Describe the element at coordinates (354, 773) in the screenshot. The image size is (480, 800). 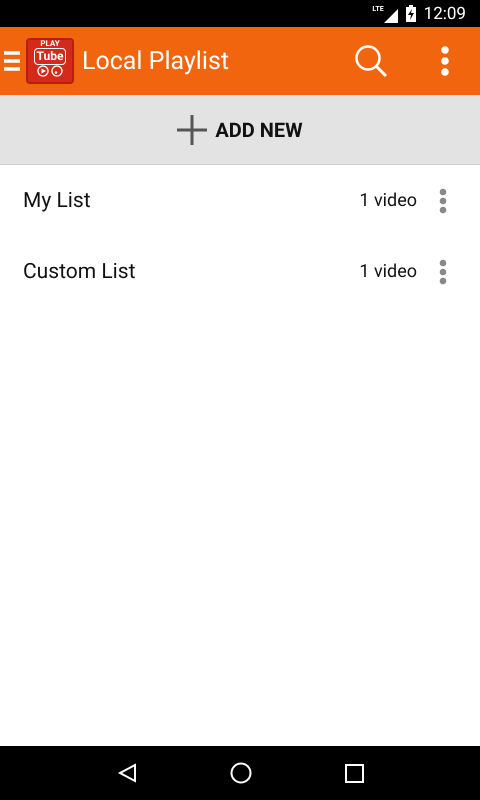
I see `recents-button` at that location.